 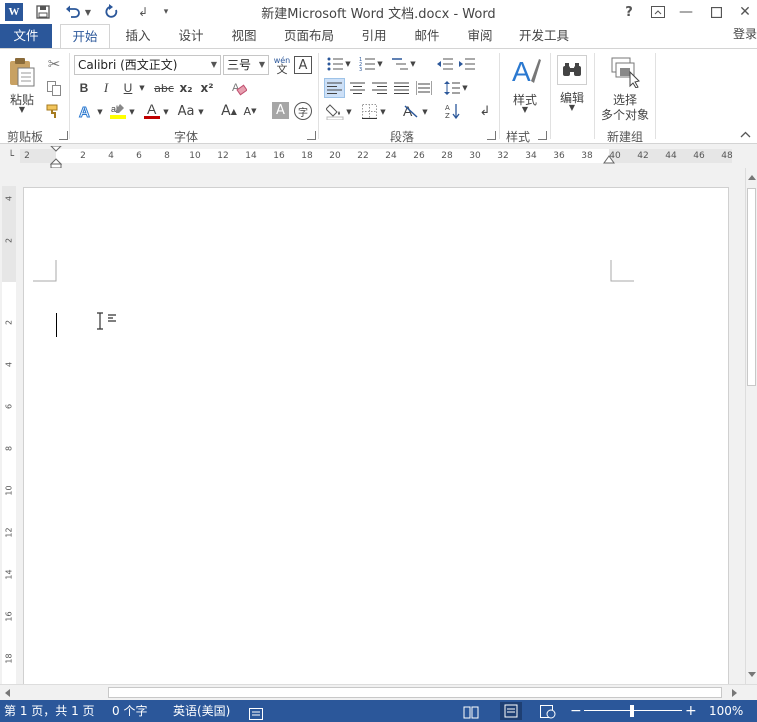 What do you see at coordinates (22, 72) in the screenshot?
I see `paste-icon` at bounding box center [22, 72].